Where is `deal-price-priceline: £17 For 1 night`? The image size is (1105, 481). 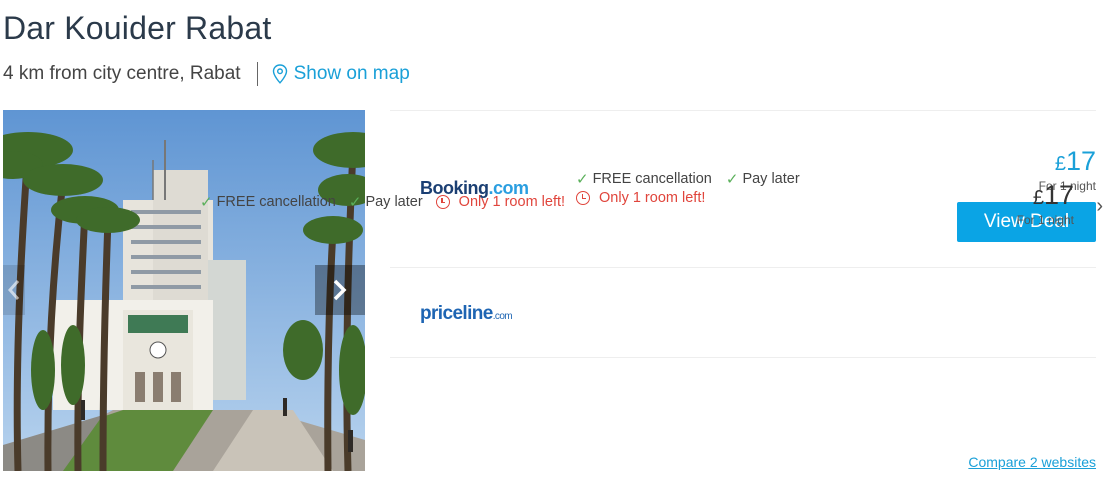 deal-price-priceline: £17 For 1 night is located at coordinates (1045, 203).